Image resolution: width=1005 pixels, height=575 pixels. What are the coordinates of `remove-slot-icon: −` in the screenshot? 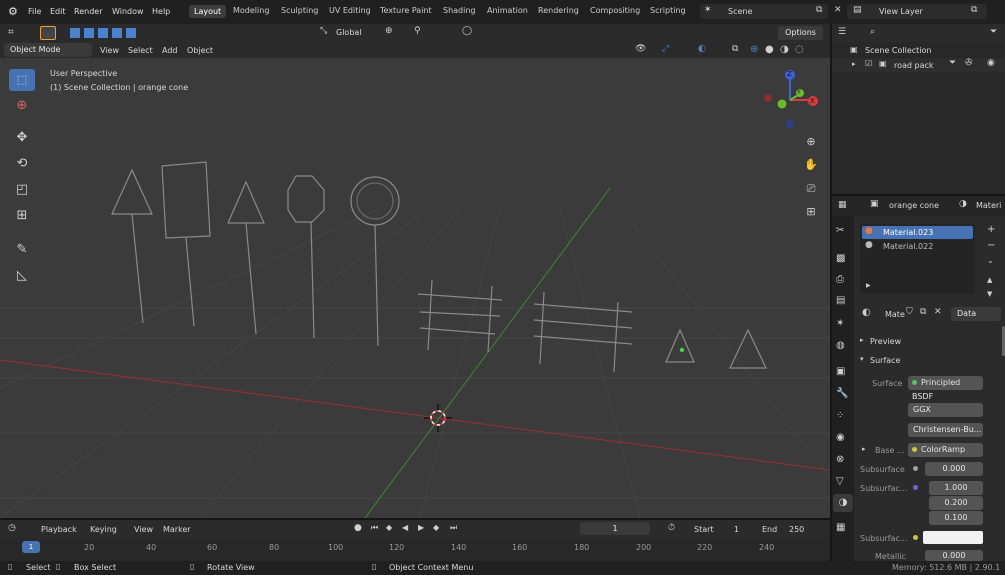 It's located at (991, 245).